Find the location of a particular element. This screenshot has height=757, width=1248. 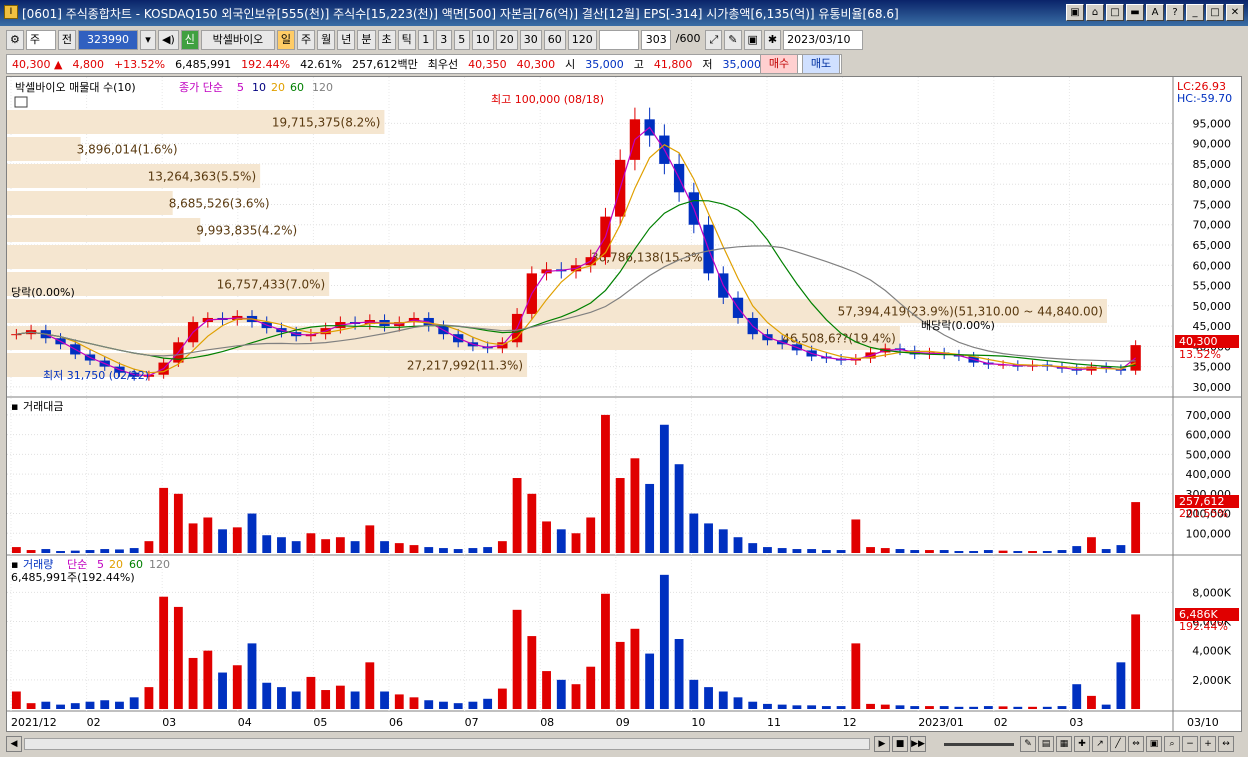

profile-band is located at coordinates (90, 203).